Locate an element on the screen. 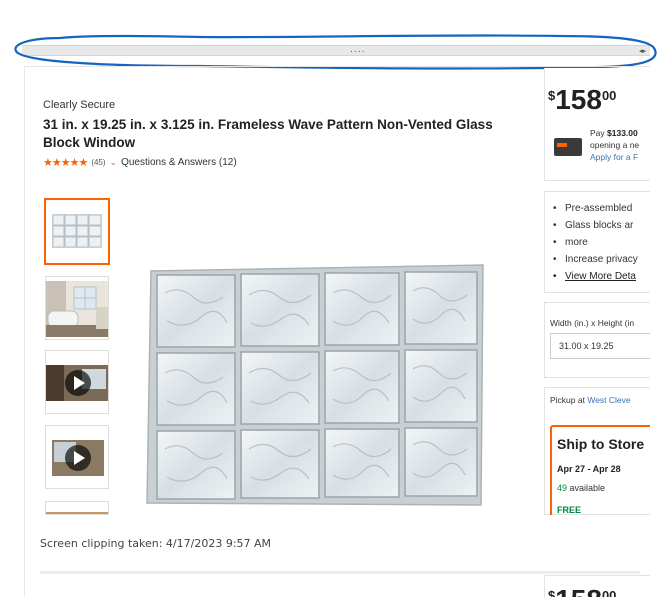 Image resolution: width=668 pixels, height=597 pixels. highlight-item: Pre-assembled is located at coordinates (601, 208).